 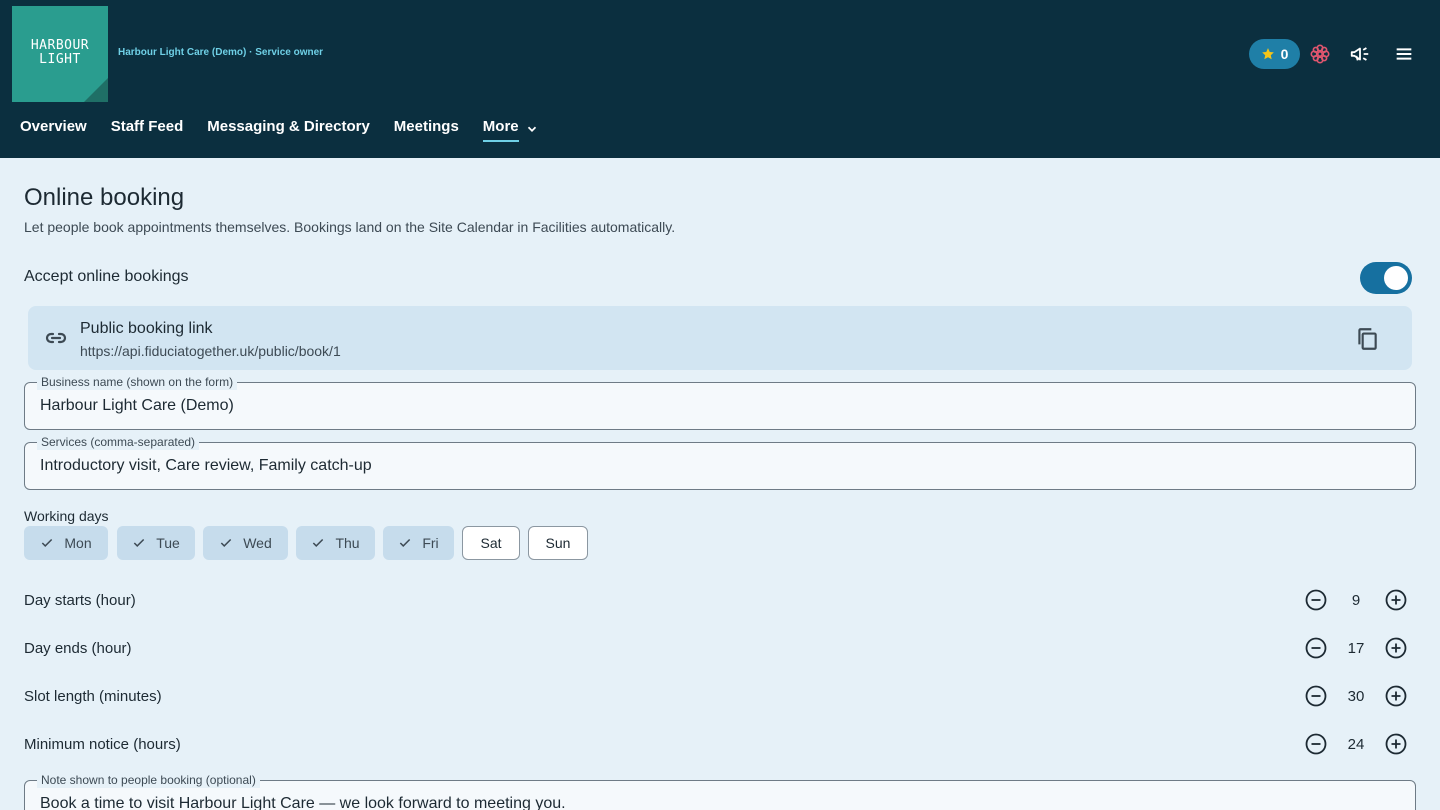 I want to click on day-chip-label: Thu, so click(x=347, y=543).